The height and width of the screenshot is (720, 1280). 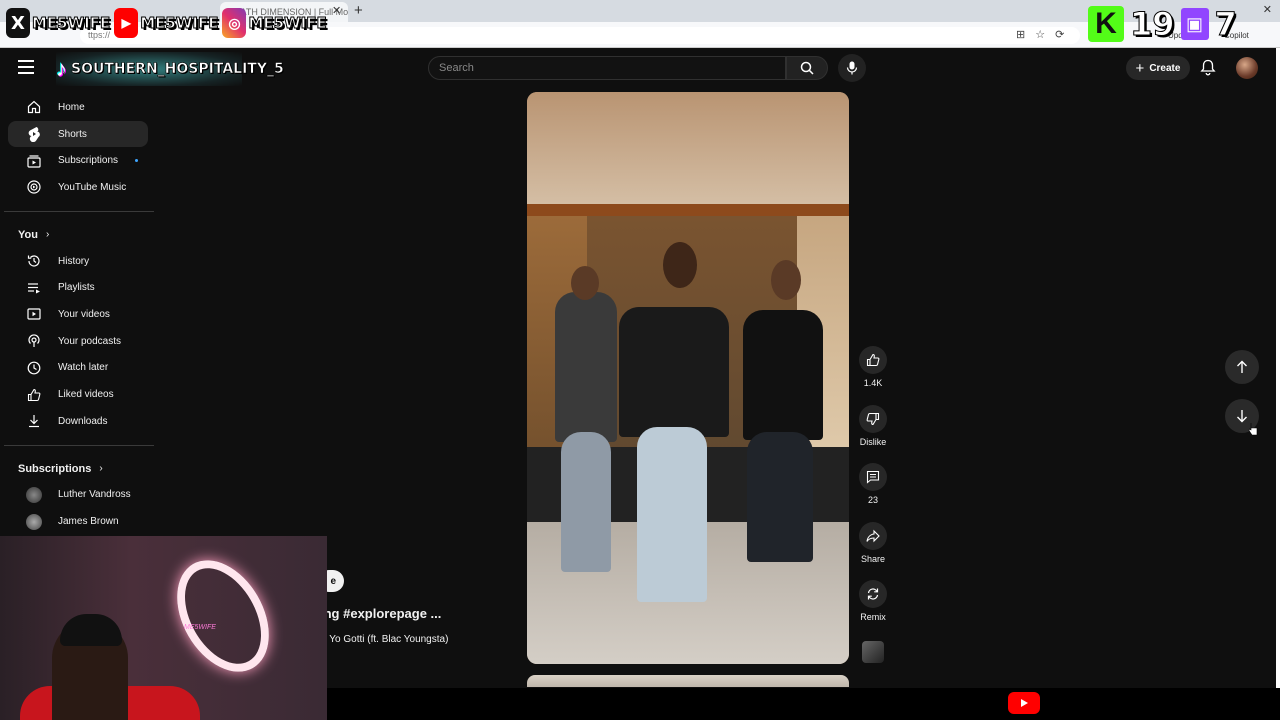 What do you see at coordinates (1247, 68) in the screenshot?
I see `account-avatar` at bounding box center [1247, 68].